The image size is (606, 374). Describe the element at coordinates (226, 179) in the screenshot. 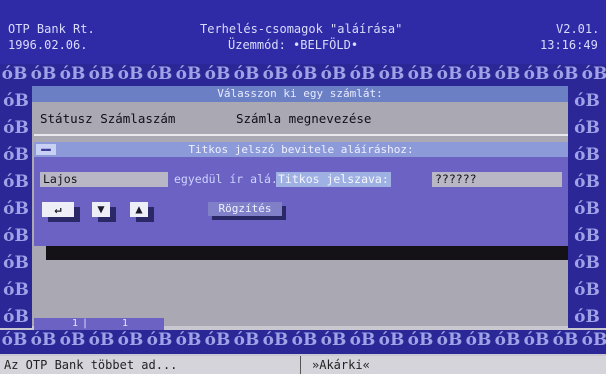

I see `signs-alone-label: egyedül ír alá.` at that location.